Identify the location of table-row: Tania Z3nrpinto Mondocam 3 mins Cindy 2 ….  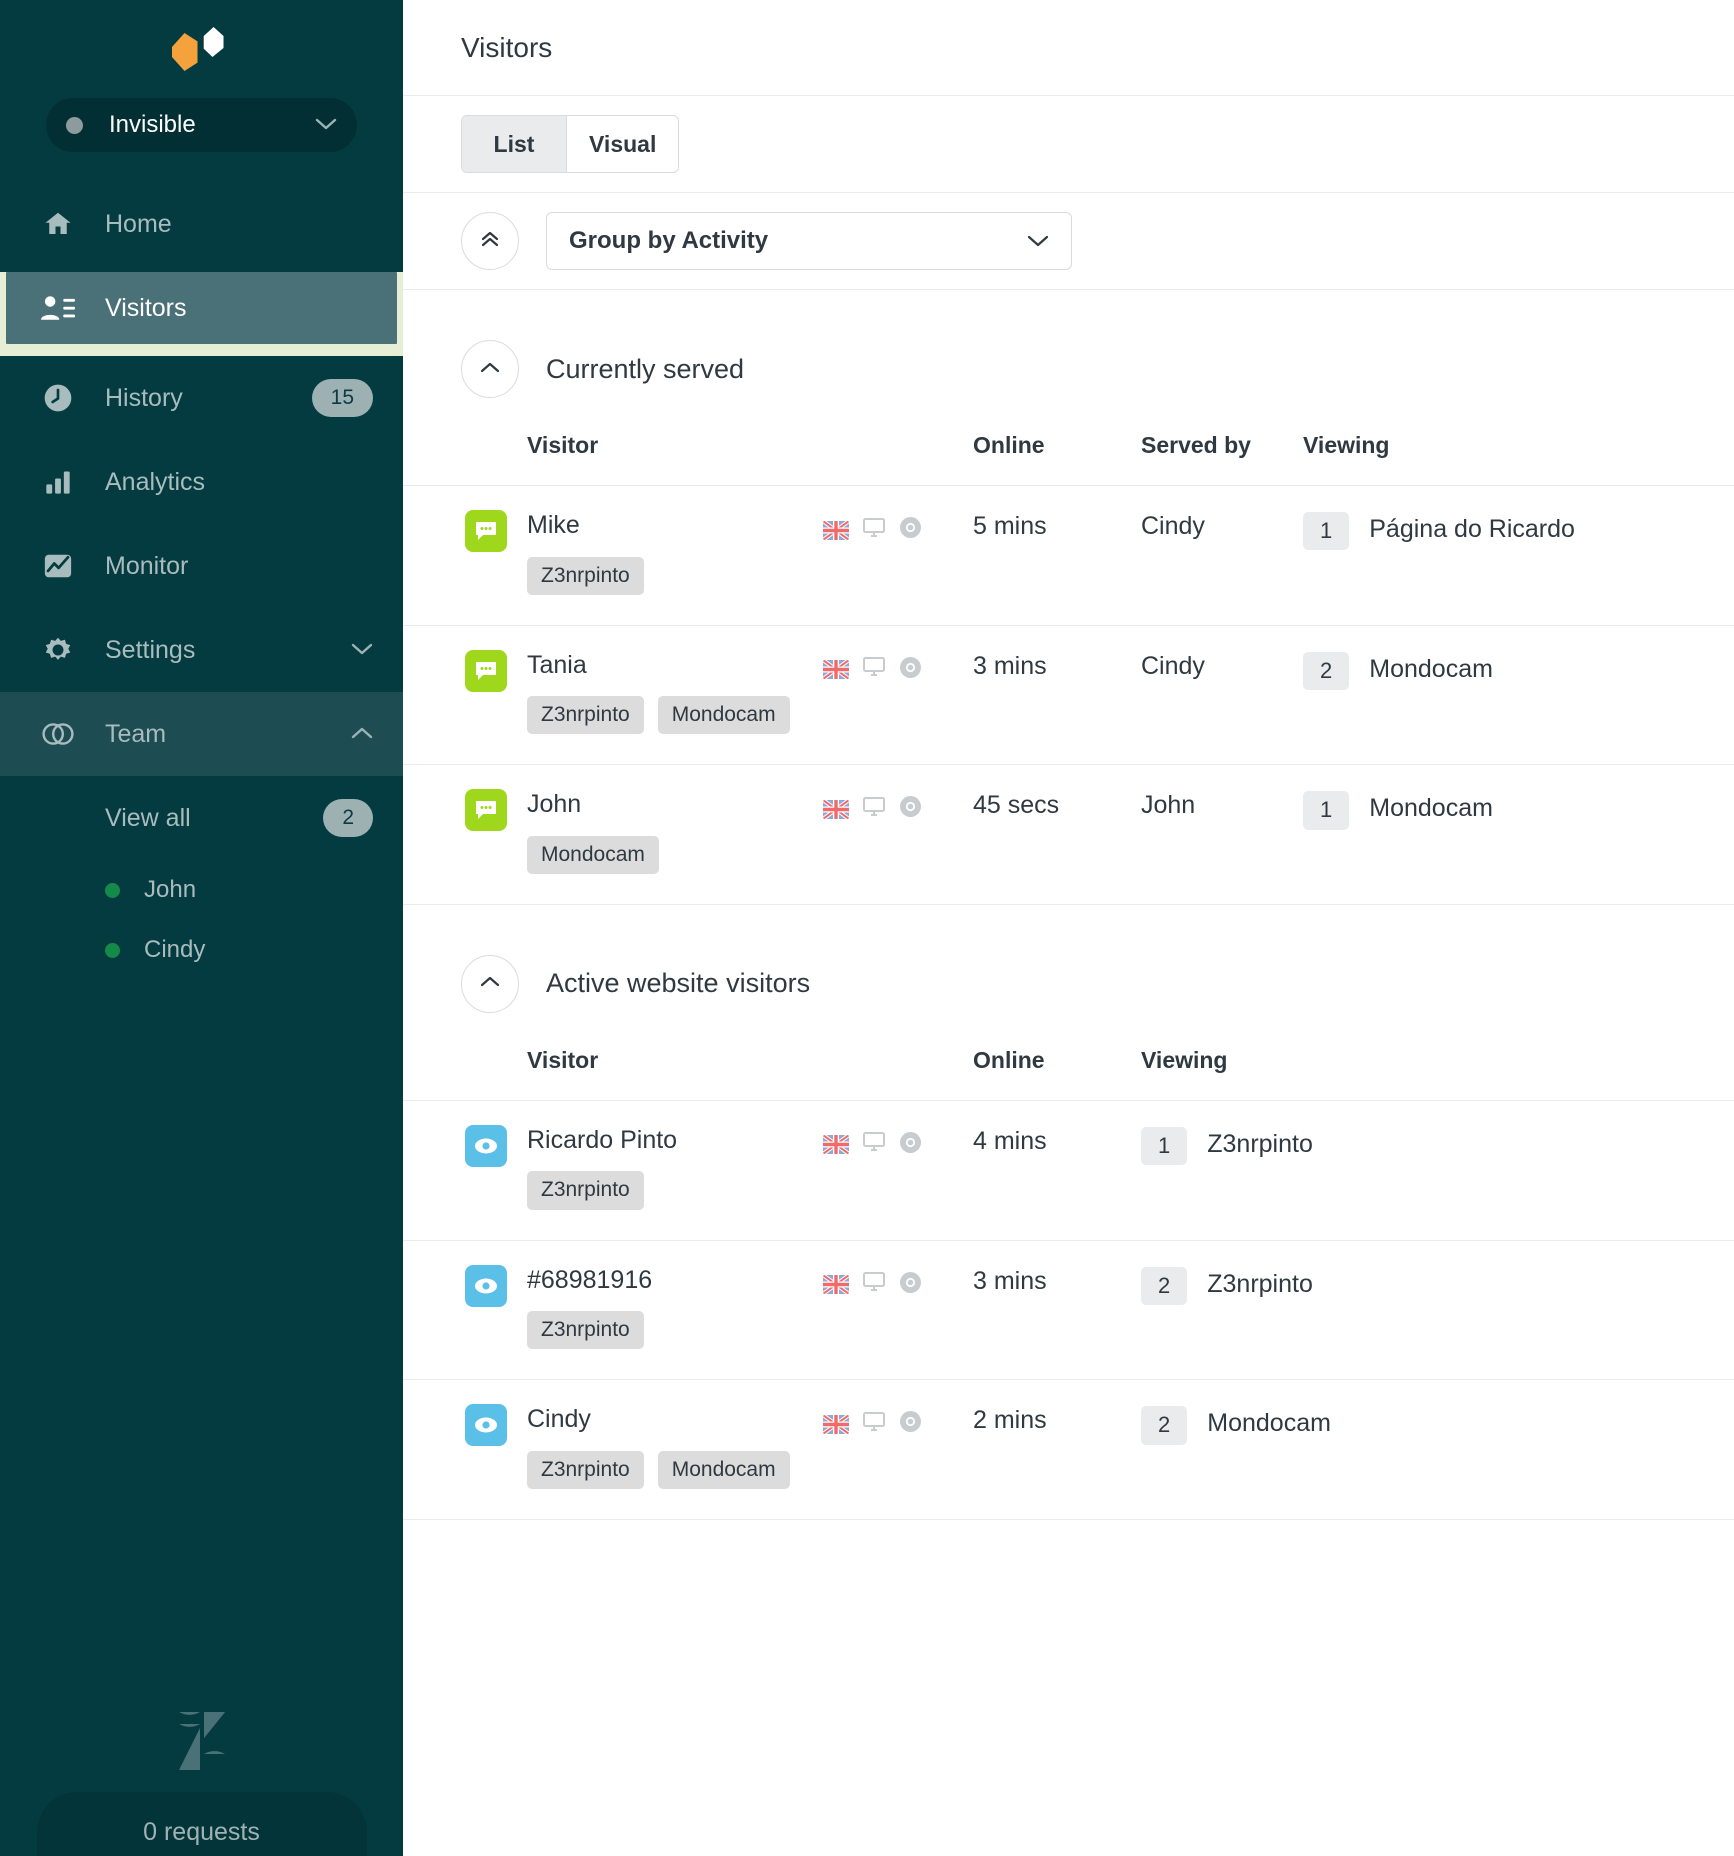
(1068, 695).